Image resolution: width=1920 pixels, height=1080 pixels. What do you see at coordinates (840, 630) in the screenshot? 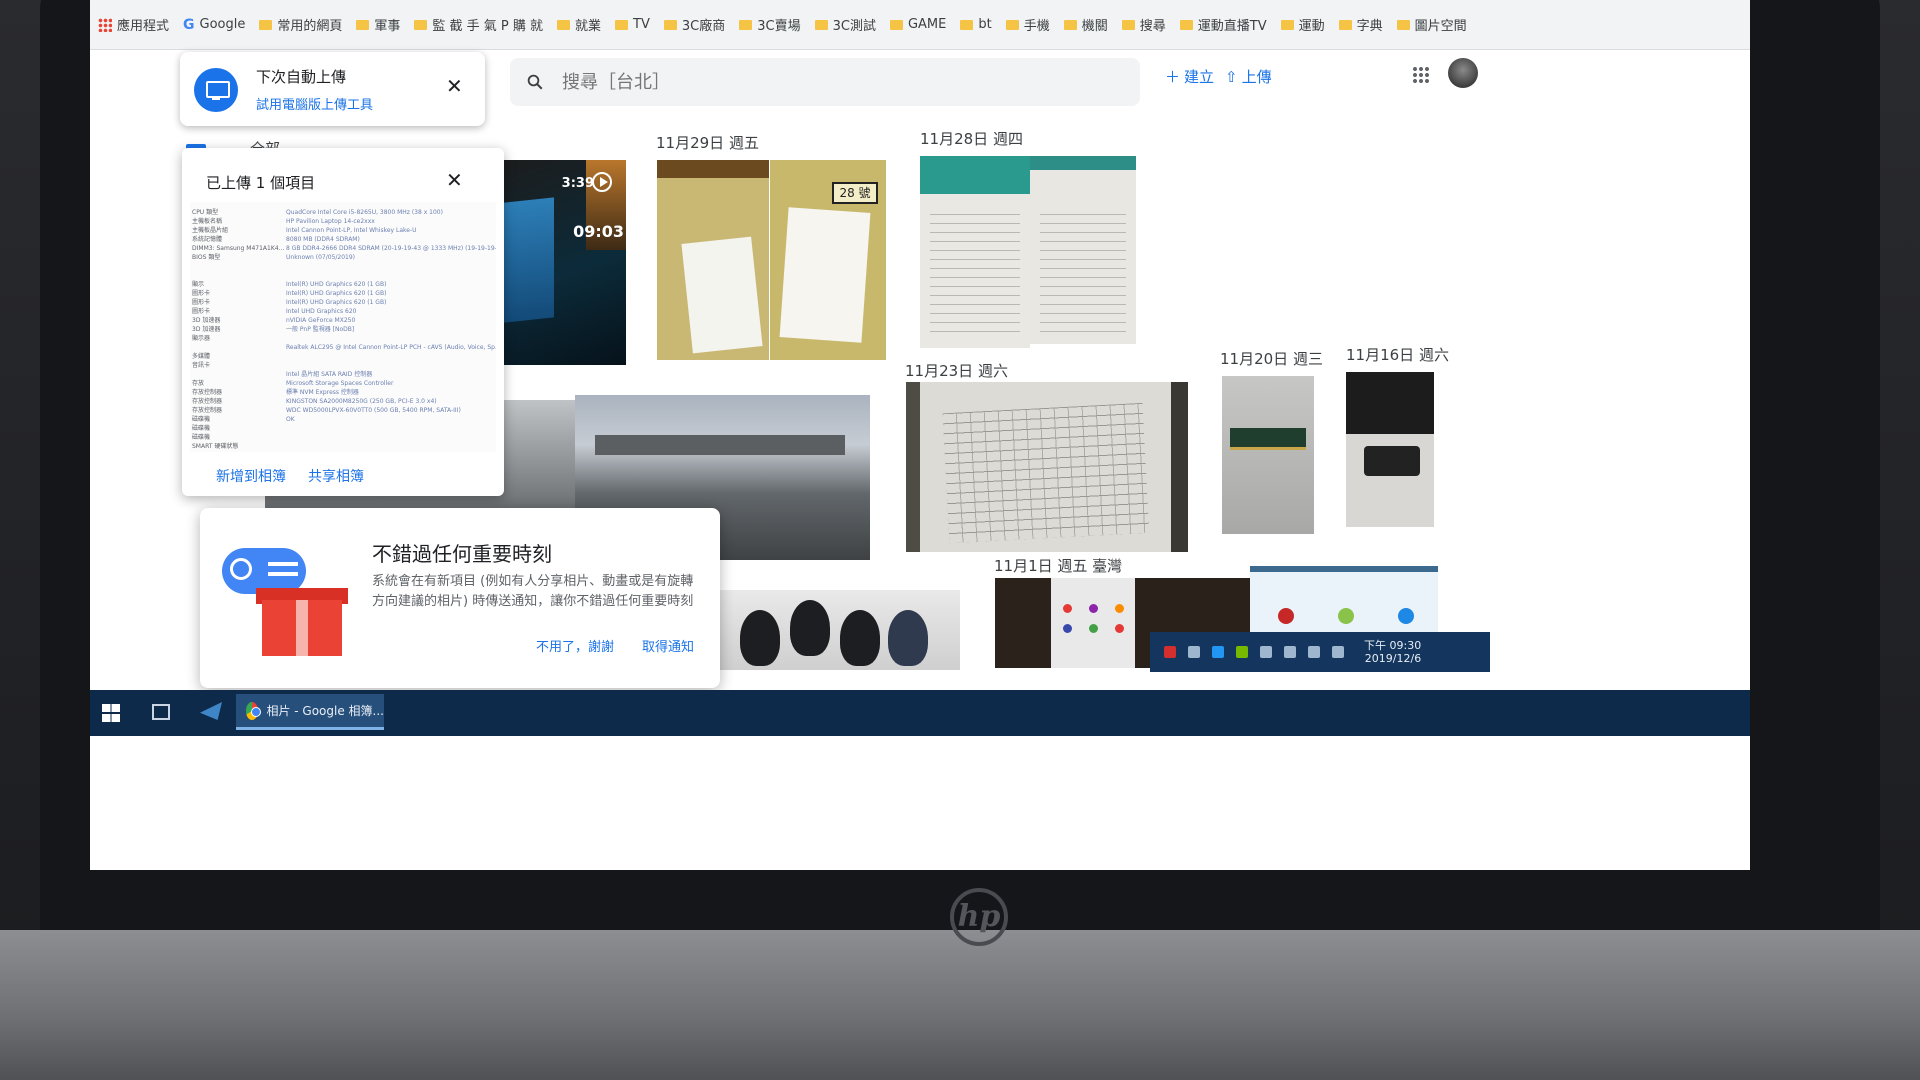
I see `photo-computer-mice` at bounding box center [840, 630].